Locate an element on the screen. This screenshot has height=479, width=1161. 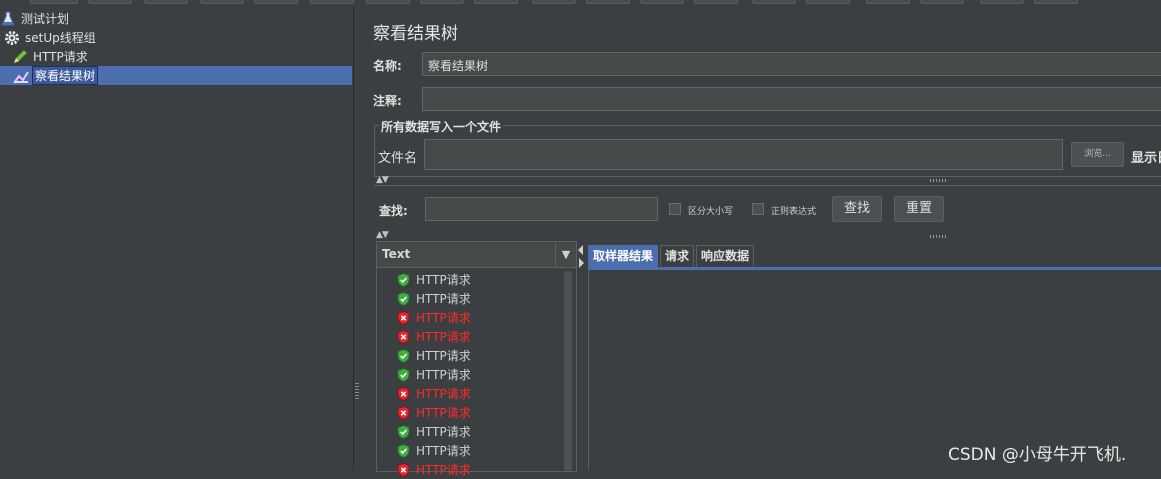
chevron-down-icon: ▼ is located at coordinates (565, 254).